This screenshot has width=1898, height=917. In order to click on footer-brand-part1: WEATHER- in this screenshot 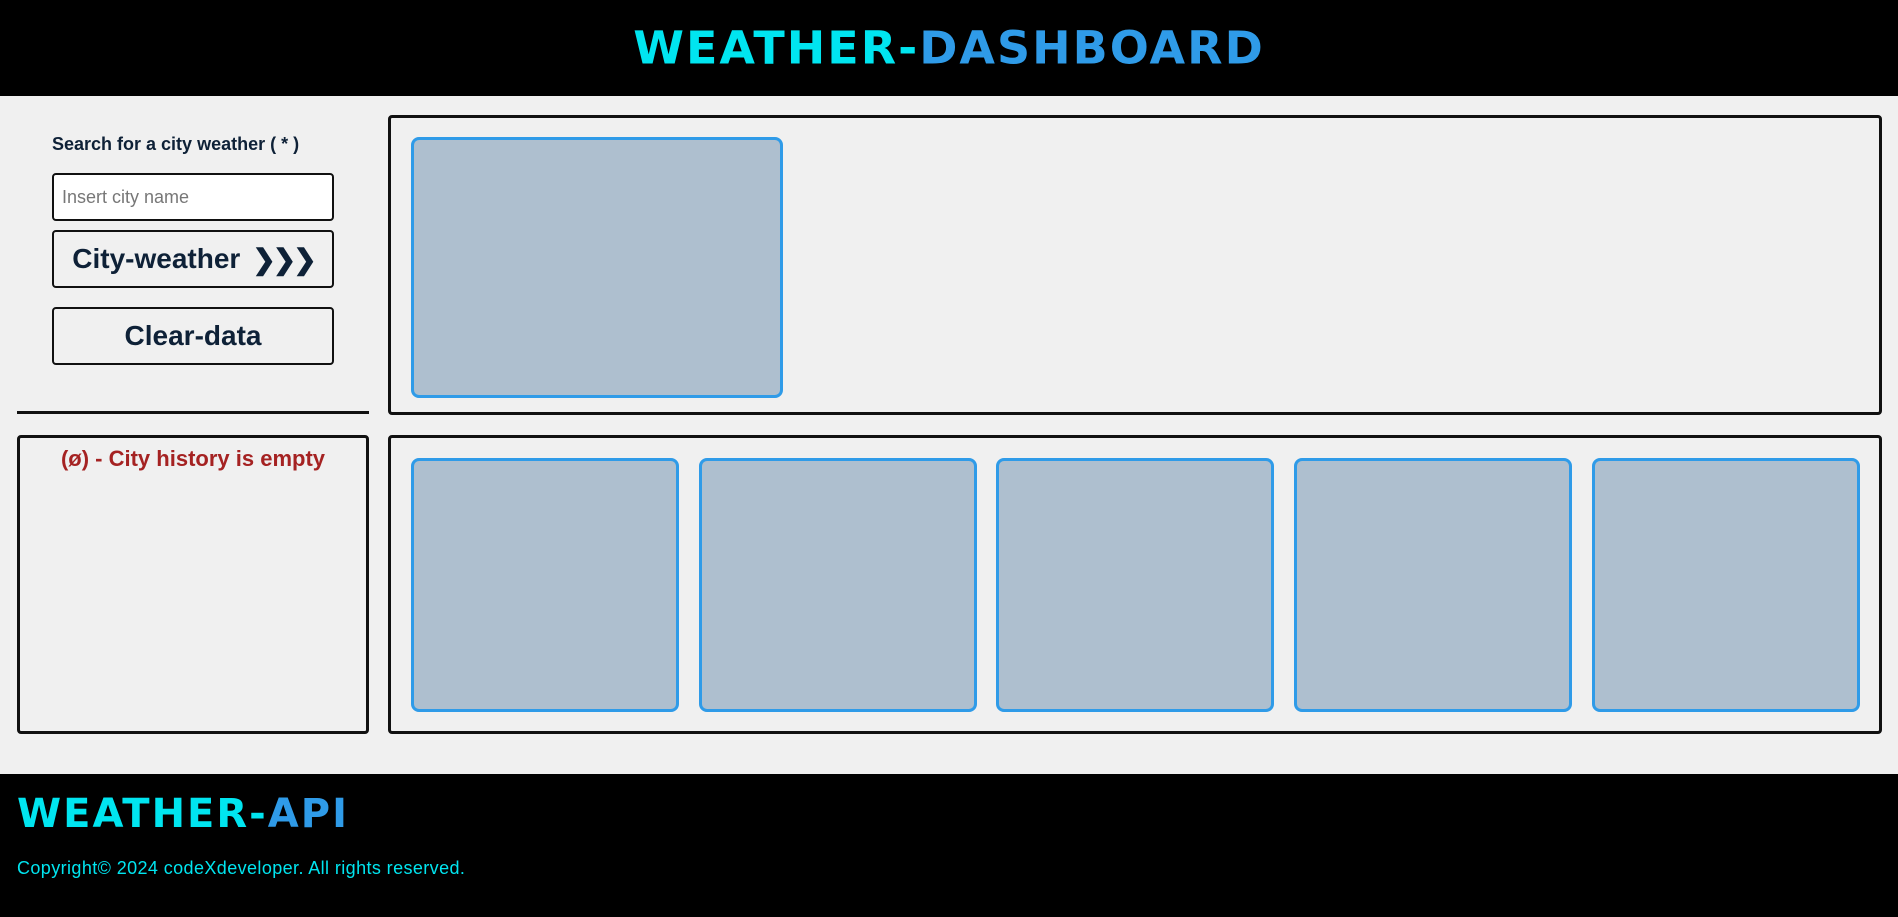, I will do `click(142, 814)`.